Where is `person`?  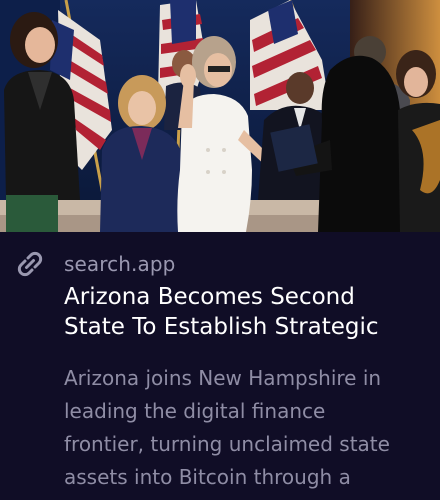 person is located at coordinates (418, 141).